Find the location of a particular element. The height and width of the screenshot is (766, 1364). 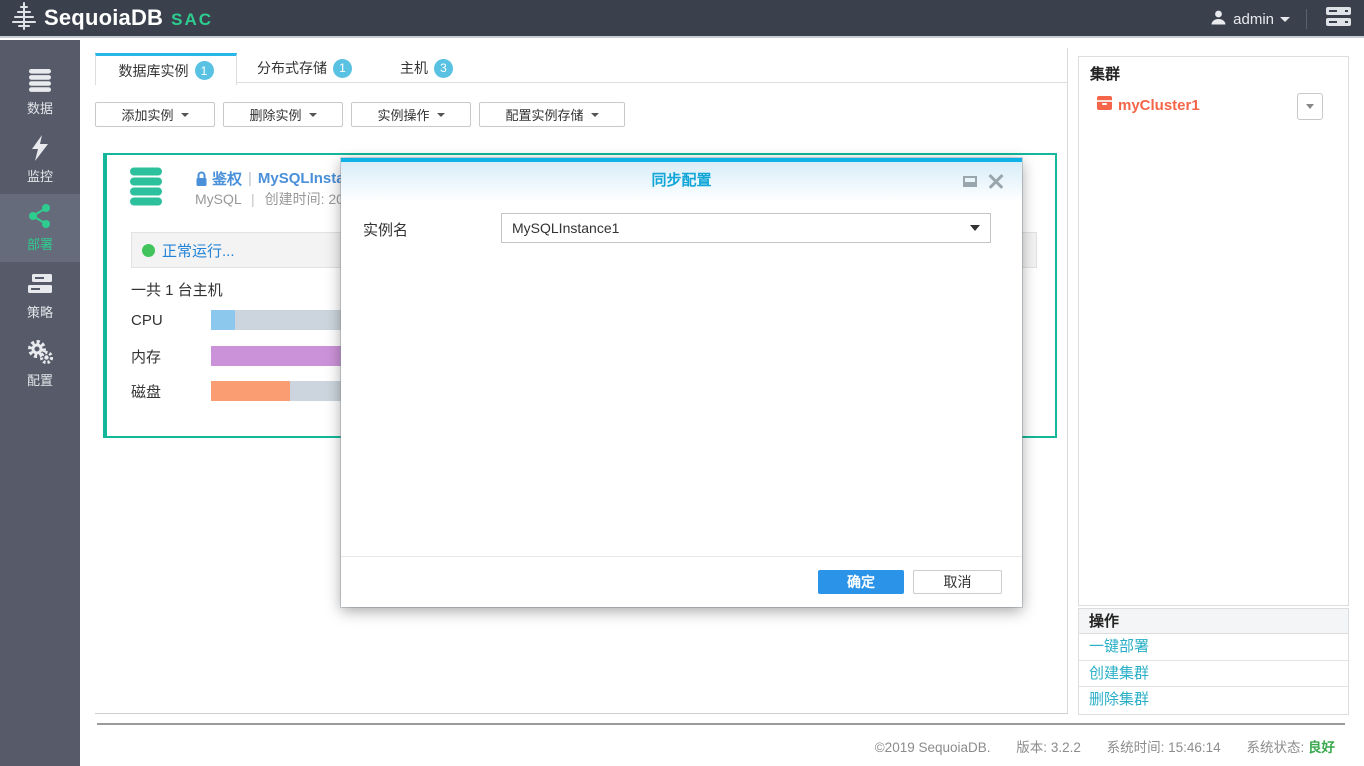

tab-count-badge: 3 is located at coordinates (443, 68).